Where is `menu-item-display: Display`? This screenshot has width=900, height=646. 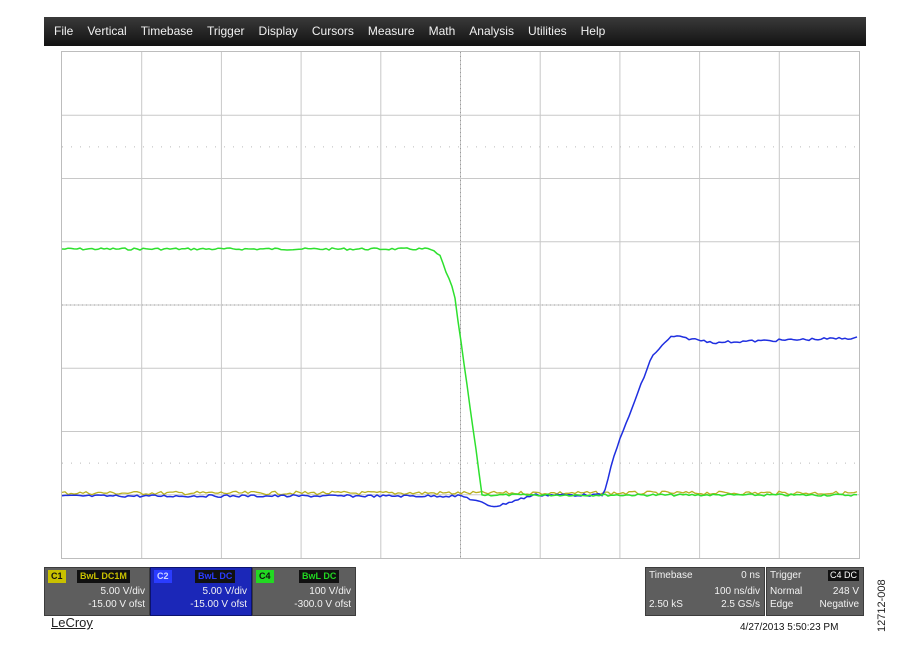
menu-item-display: Display is located at coordinates (278, 31).